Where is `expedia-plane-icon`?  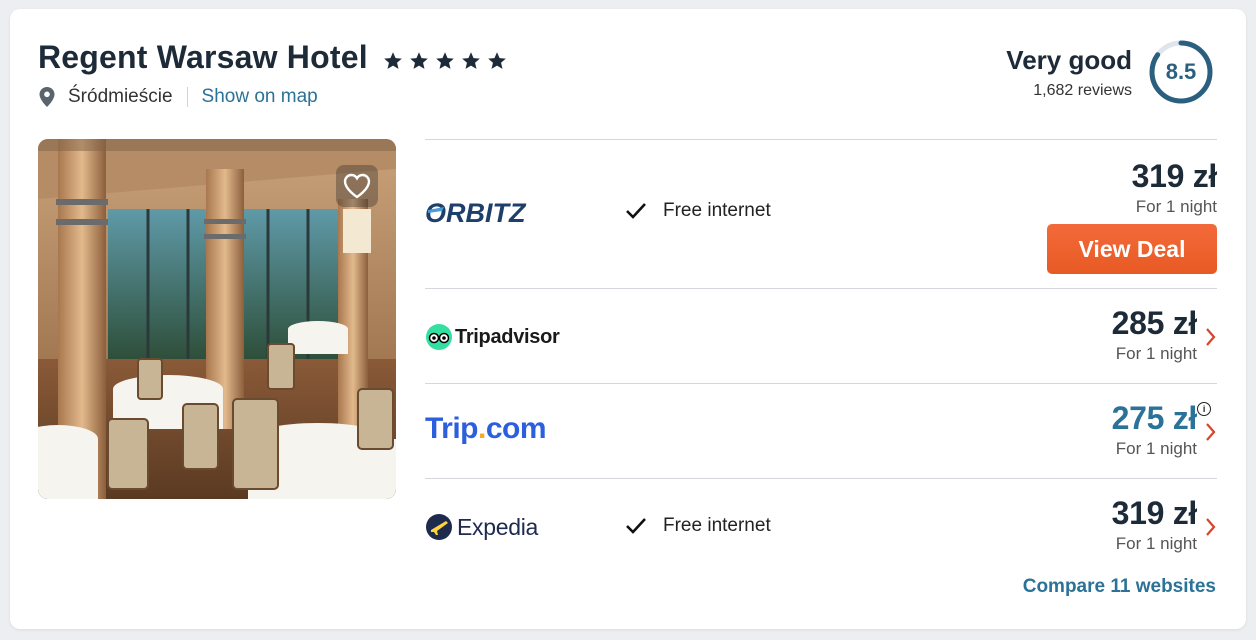
expedia-plane-icon is located at coordinates (439, 527).